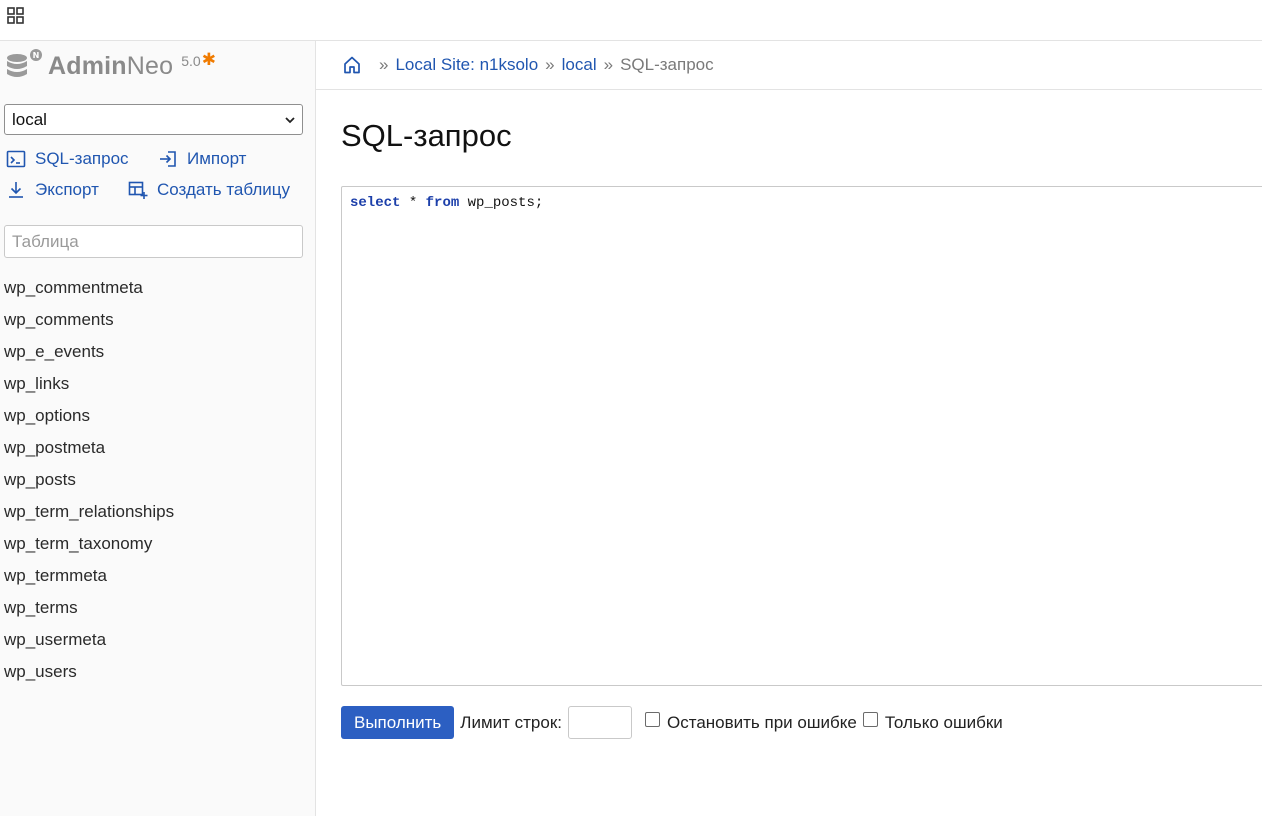  I want to click on svg-text: N, so click(36, 55).